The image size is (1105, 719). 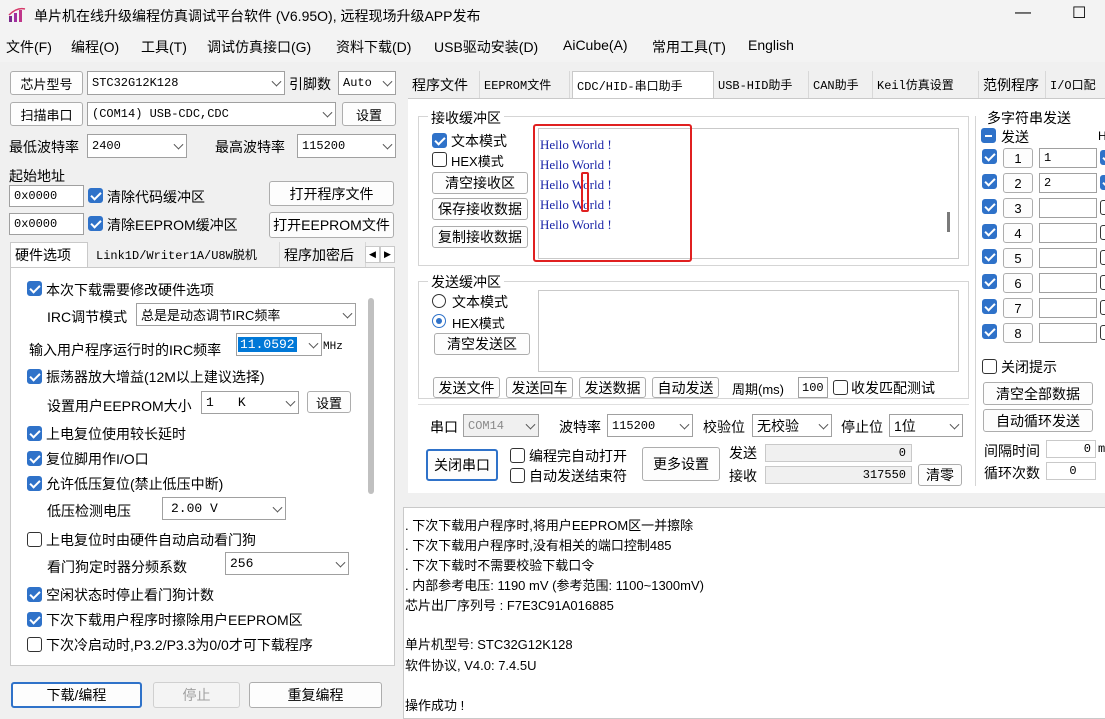 I want to click on interval-input: 0, so click(x=1071, y=449).